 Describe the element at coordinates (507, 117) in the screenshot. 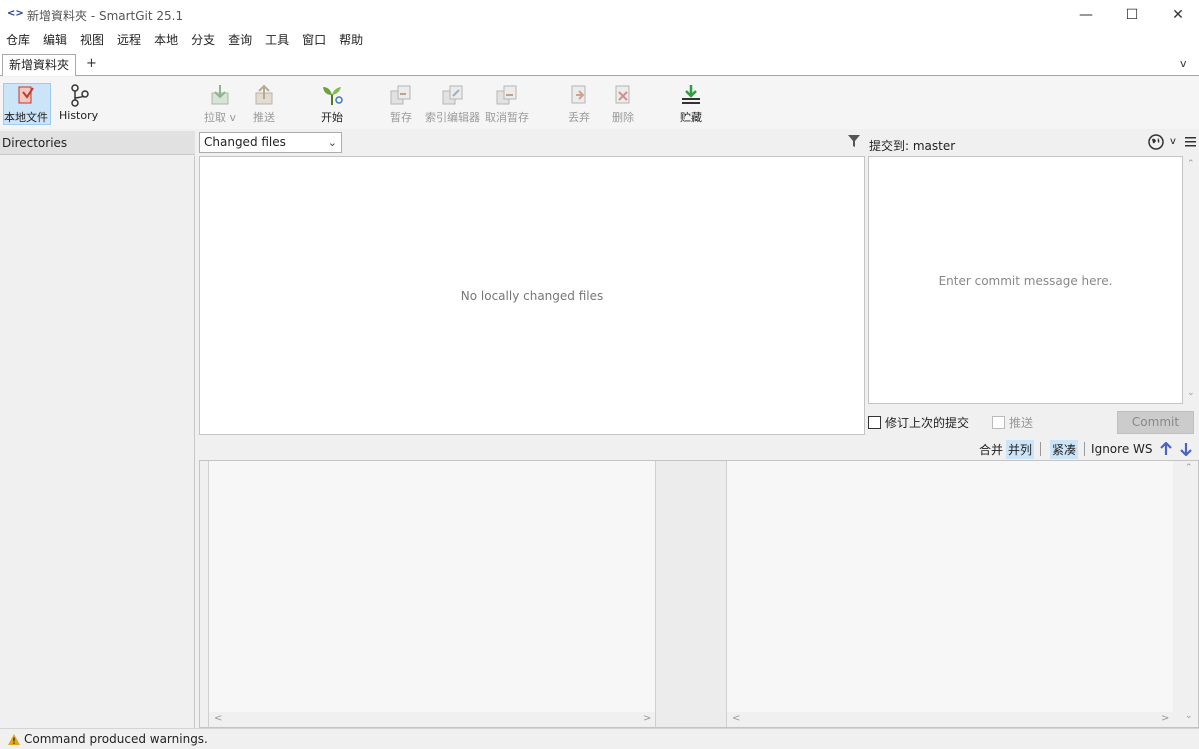

I see `unstage-label: 取消暂存` at that location.